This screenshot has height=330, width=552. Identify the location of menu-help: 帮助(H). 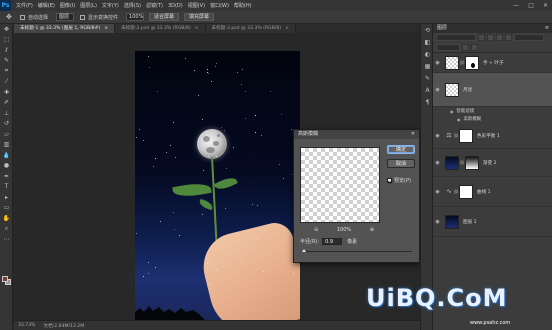
(243, 5).